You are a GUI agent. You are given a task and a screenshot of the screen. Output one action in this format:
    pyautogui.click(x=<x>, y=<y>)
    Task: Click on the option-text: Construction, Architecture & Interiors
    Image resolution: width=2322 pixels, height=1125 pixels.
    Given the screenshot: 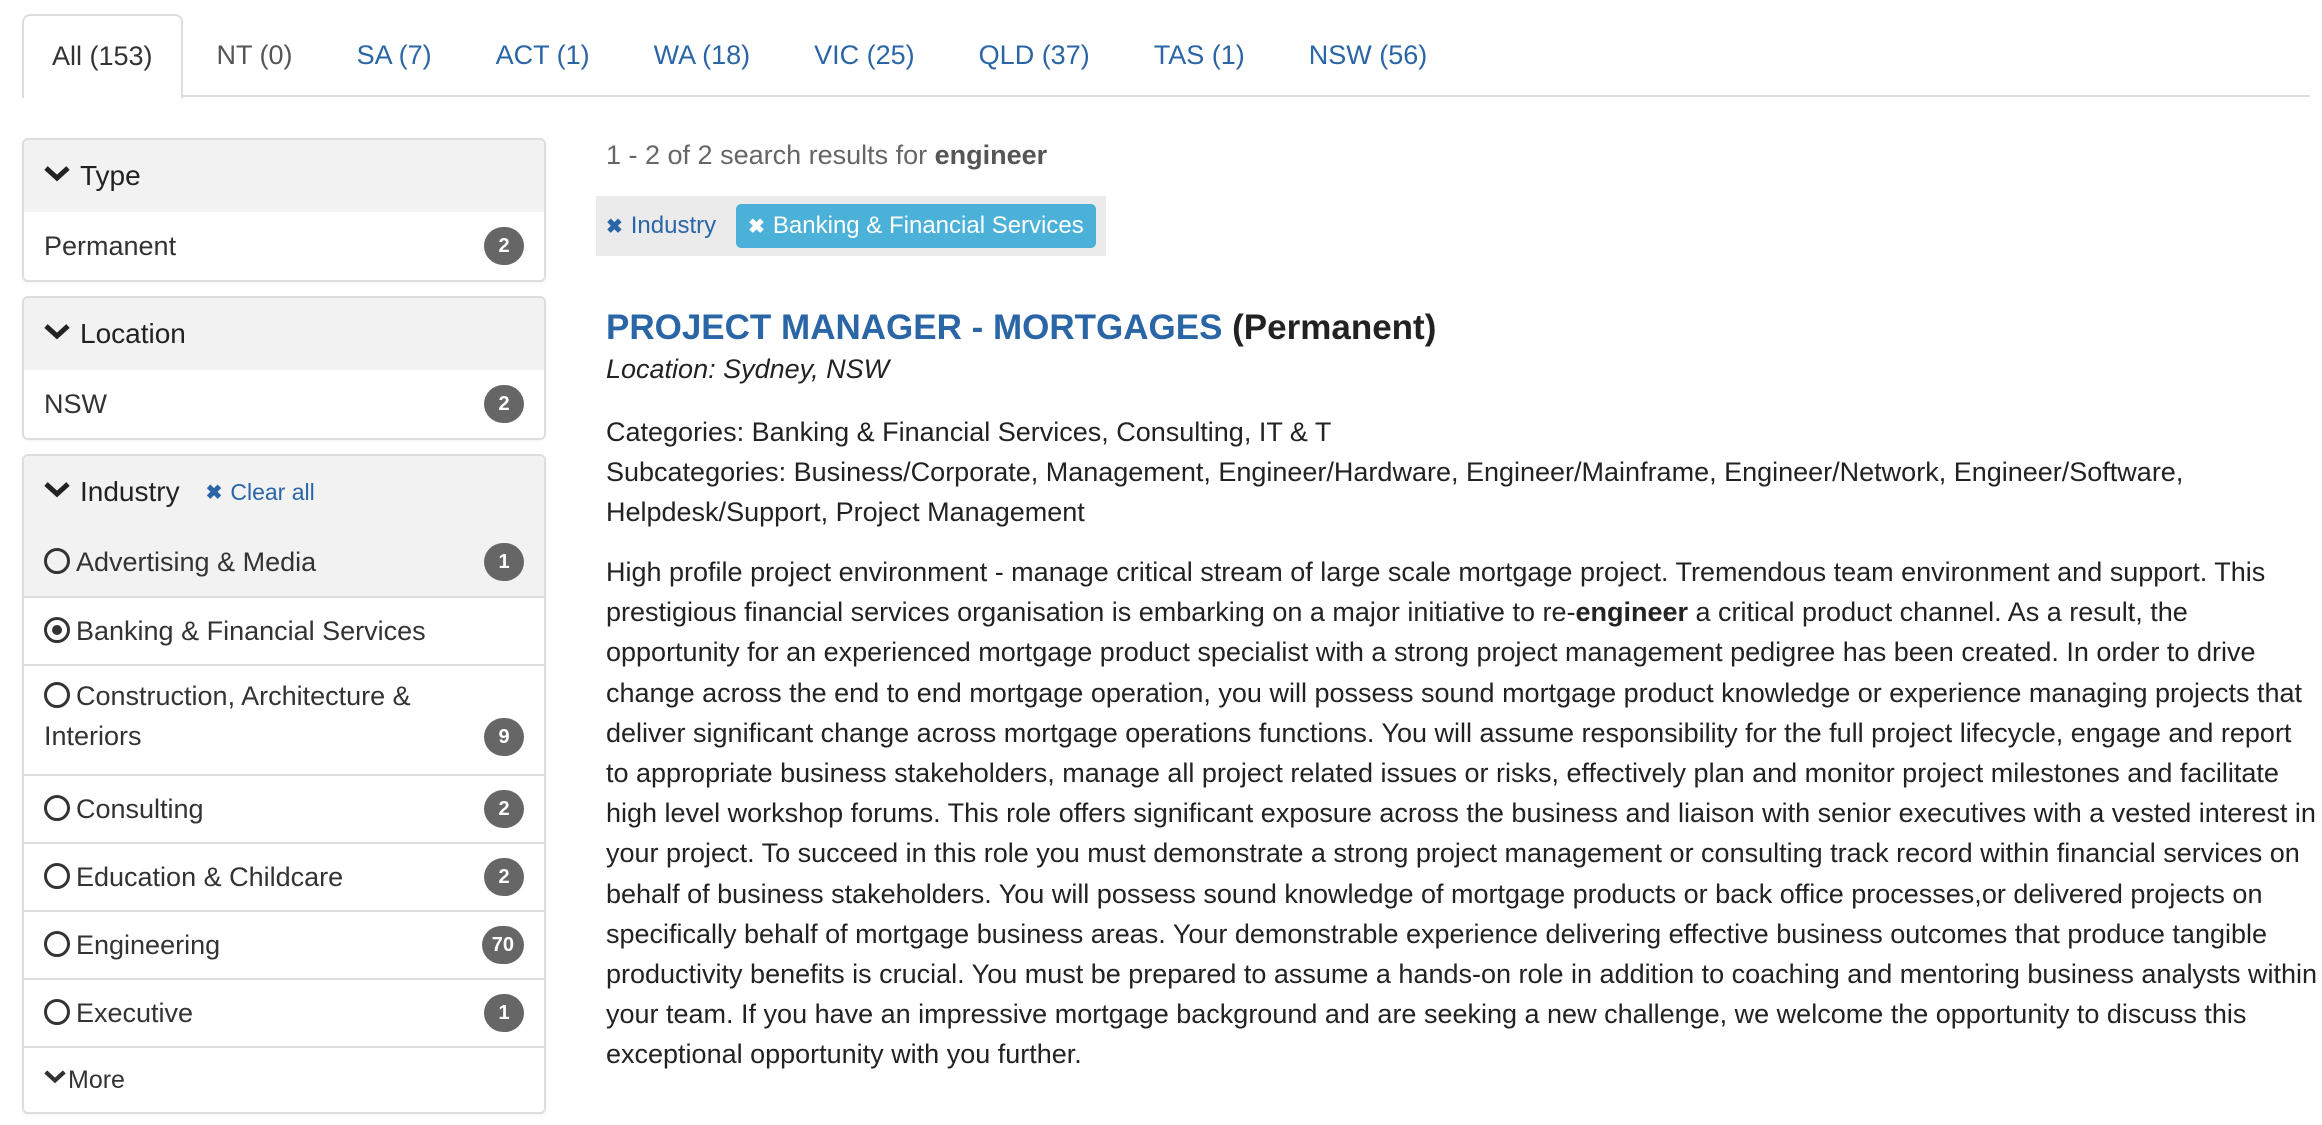 What is the action you would take?
    pyautogui.click(x=254, y=716)
    